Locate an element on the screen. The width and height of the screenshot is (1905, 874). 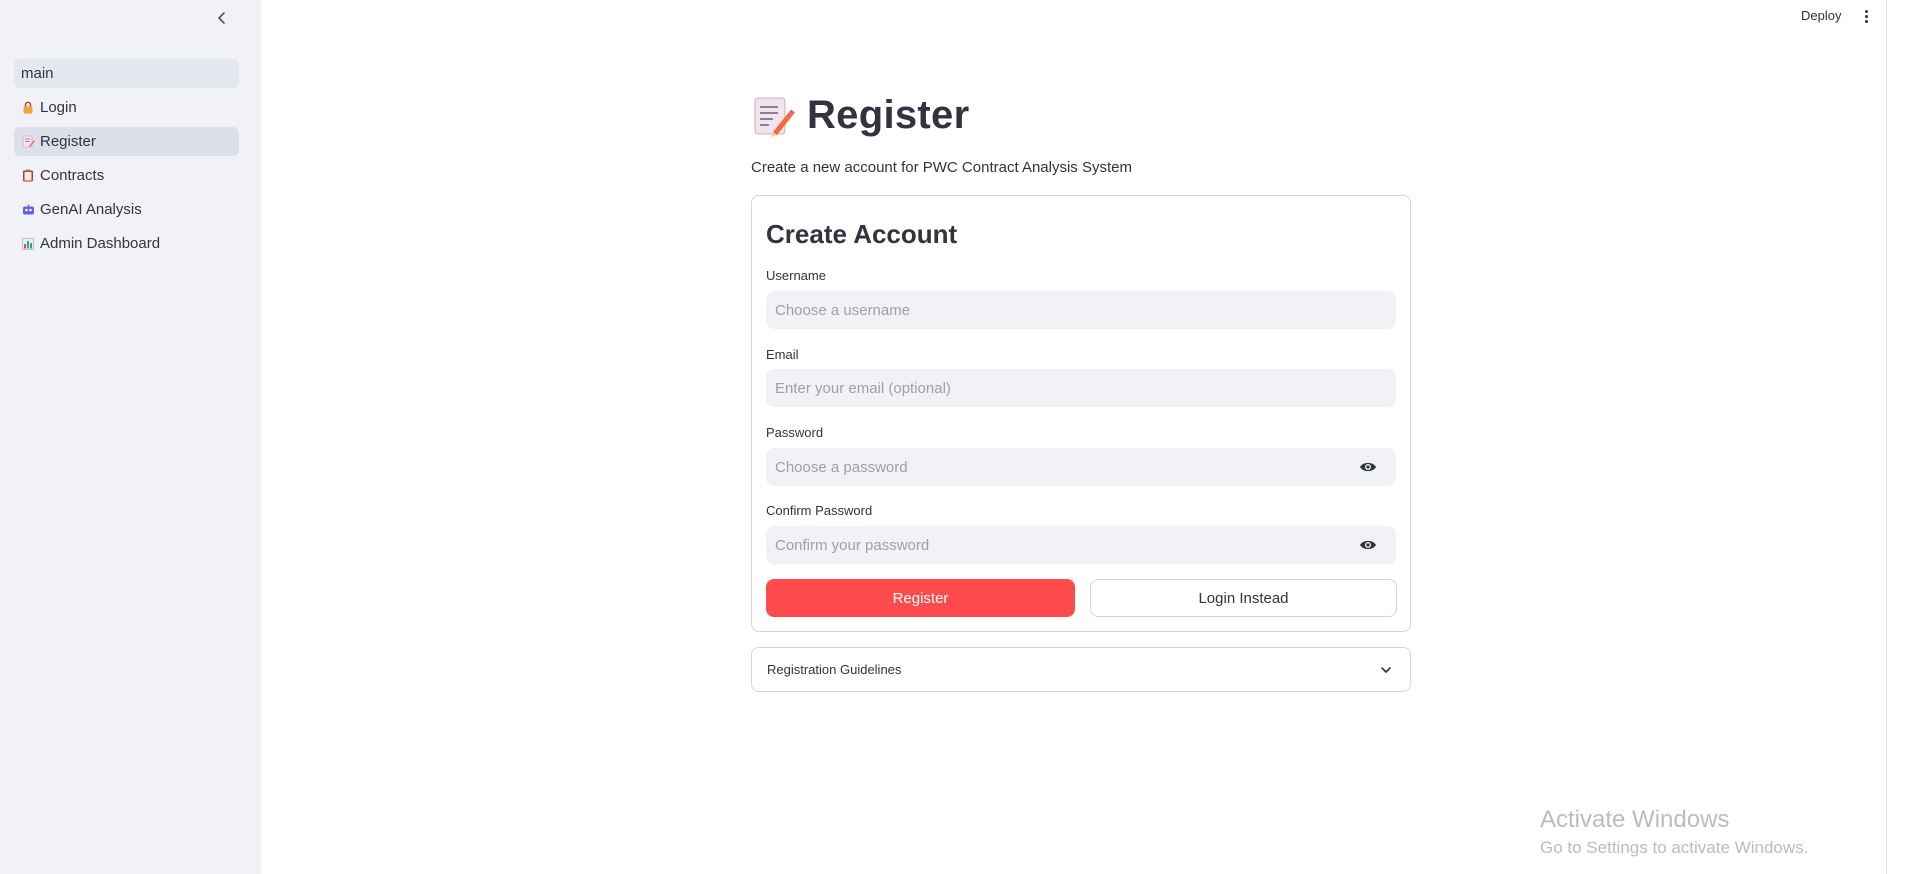
sidebar-item-label: Register is located at coordinates (68, 141).